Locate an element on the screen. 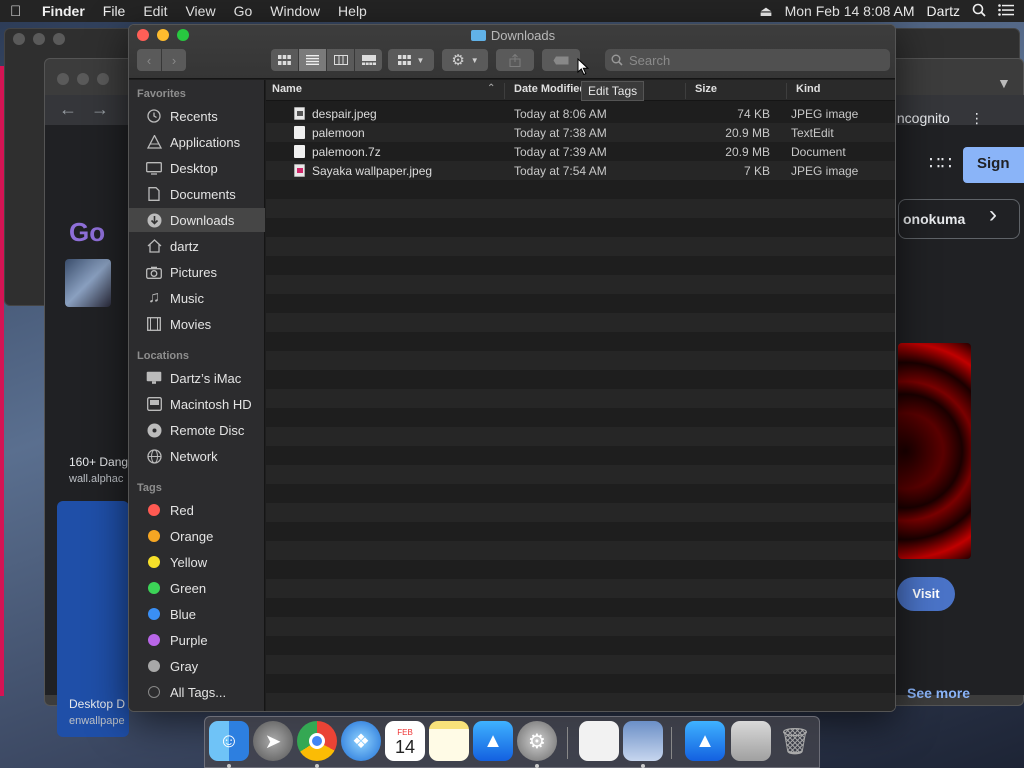 Image resolution: width=1024 pixels, height=768 pixels. sidebar-item-recents: Recents is located at coordinates (197, 116).